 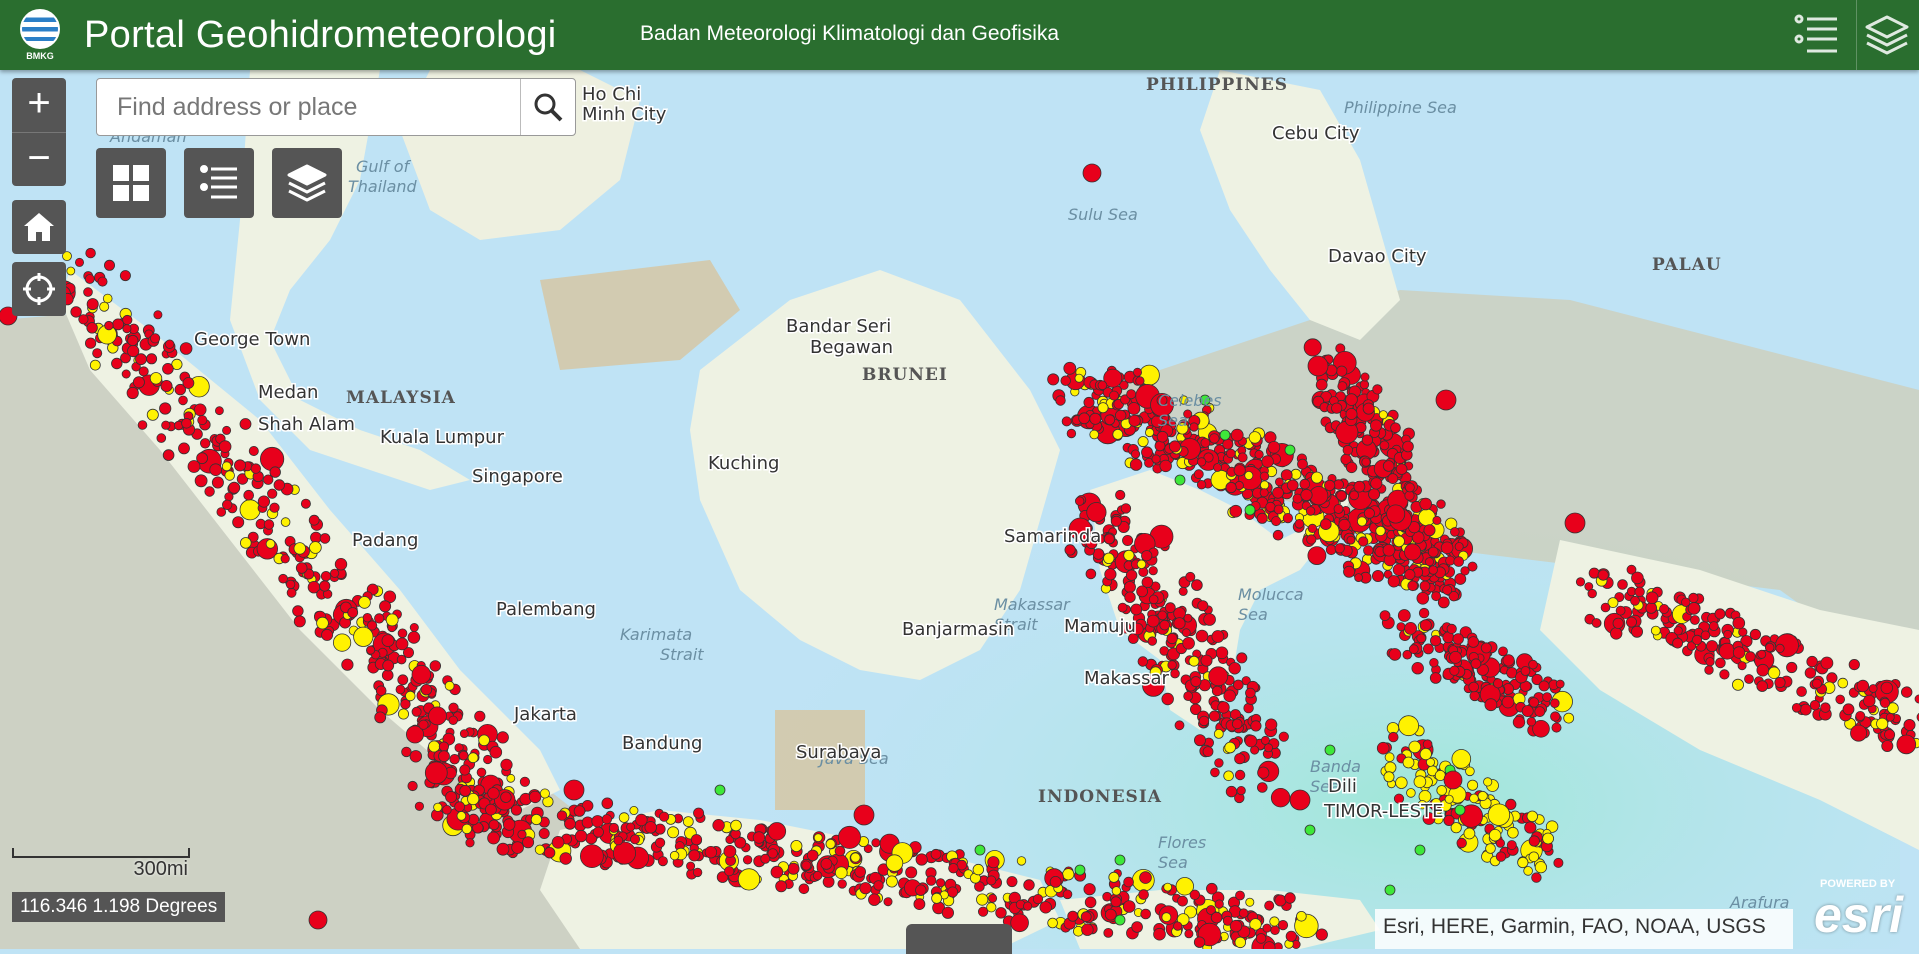 What do you see at coordinates (39, 227) in the screenshot?
I see `home-button` at bounding box center [39, 227].